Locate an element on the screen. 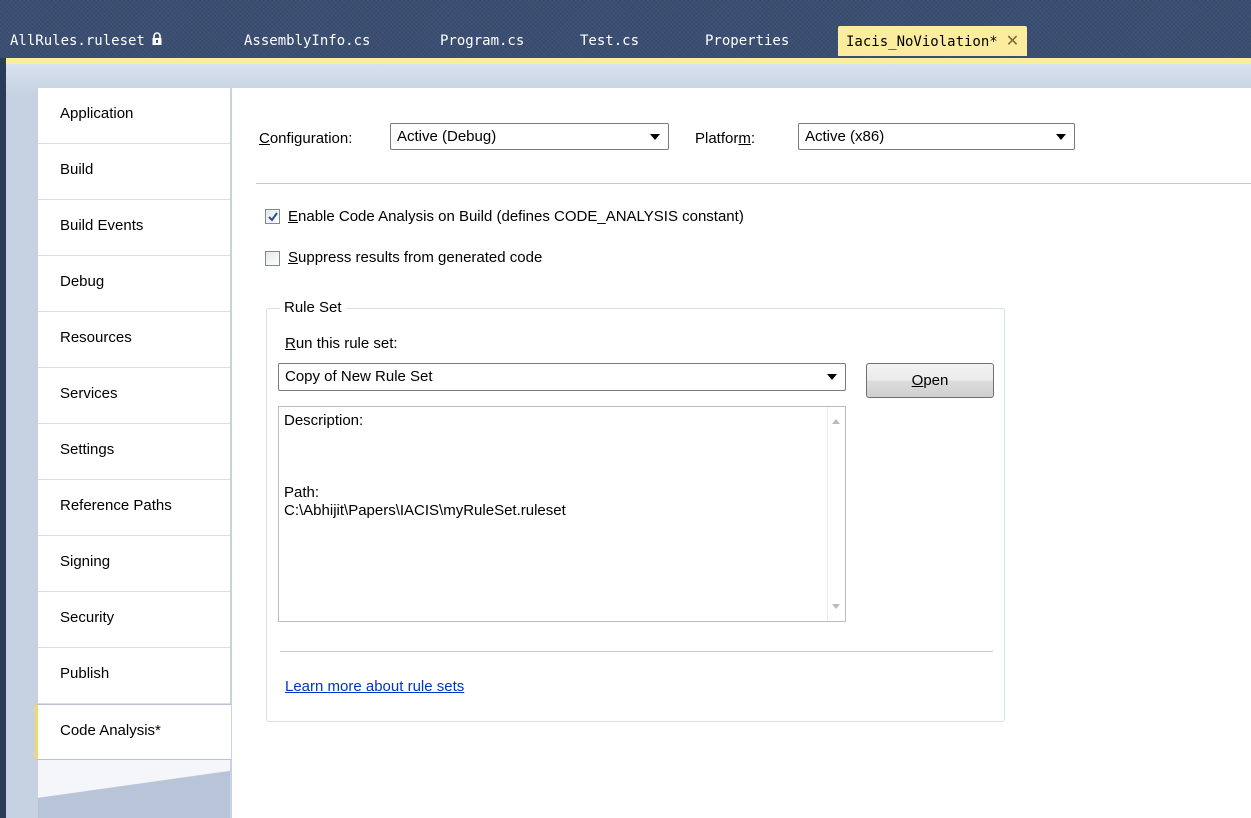 This screenshot has height=818, width=1251. description-label: Description: is located at coordinates (324, 420).